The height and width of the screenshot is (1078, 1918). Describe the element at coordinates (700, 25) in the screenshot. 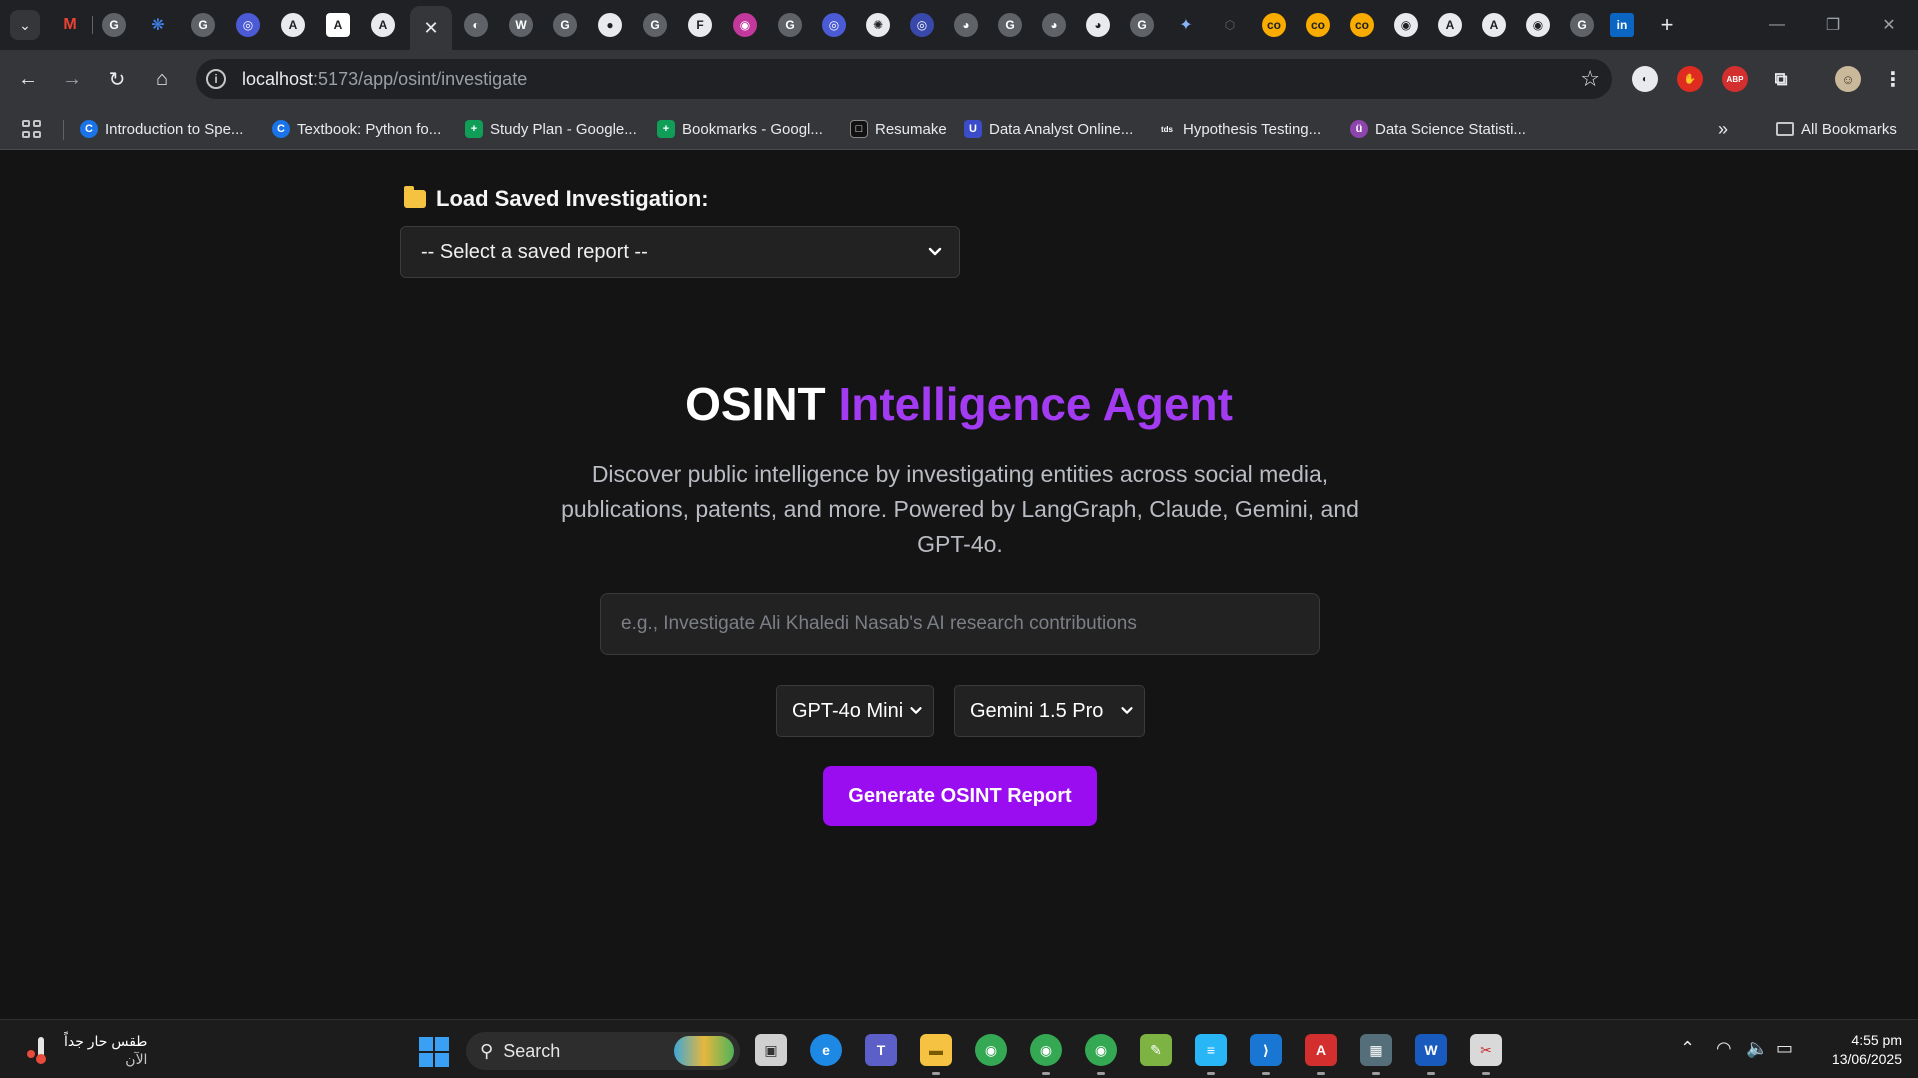

I see `figma-icon: F` at that location.